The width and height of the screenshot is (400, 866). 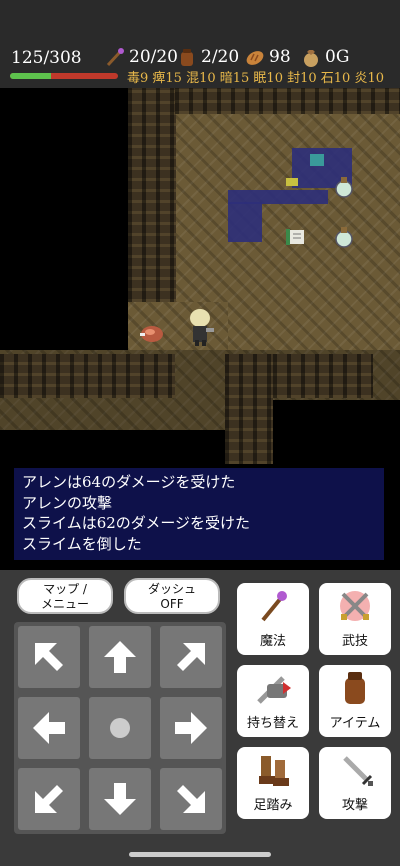 I want to click on arrow-left-icon, so click(x=49, y=728).